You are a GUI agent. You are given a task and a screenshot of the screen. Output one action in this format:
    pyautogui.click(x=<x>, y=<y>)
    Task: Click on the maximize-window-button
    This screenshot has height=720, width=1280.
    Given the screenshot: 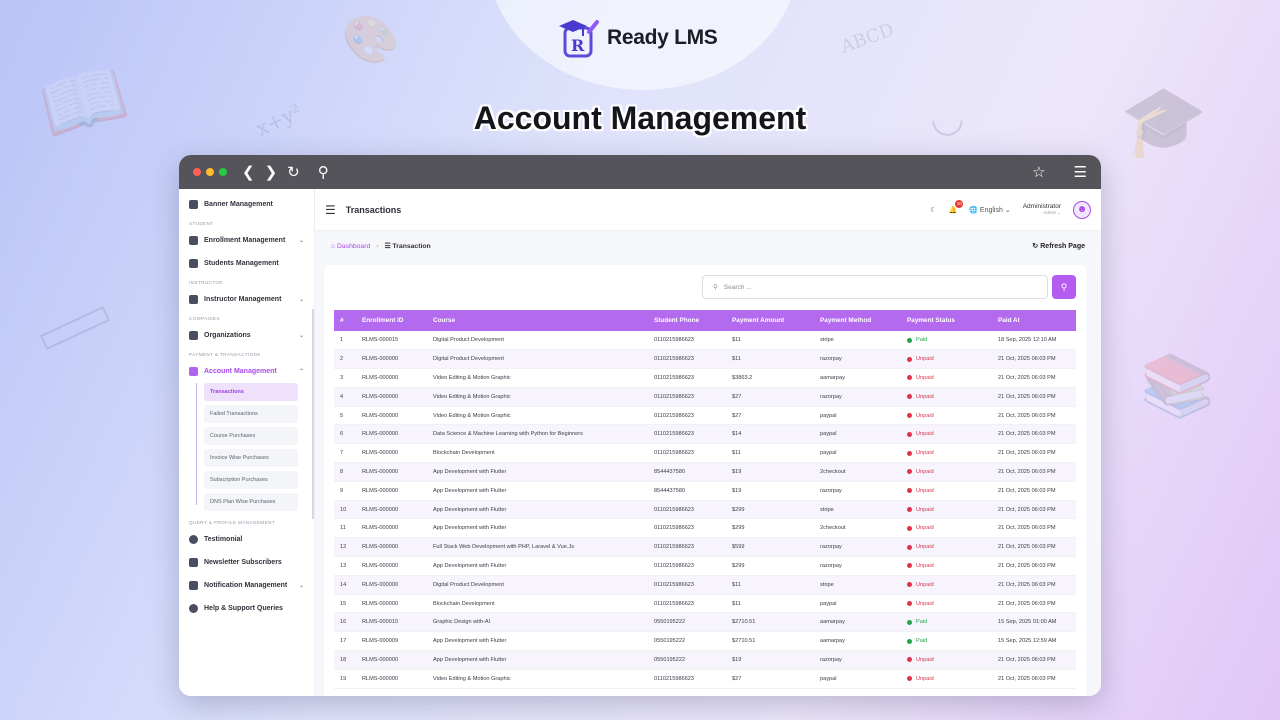 What is the action you would take?
    pyautogui.click(x=223, y=172)
    